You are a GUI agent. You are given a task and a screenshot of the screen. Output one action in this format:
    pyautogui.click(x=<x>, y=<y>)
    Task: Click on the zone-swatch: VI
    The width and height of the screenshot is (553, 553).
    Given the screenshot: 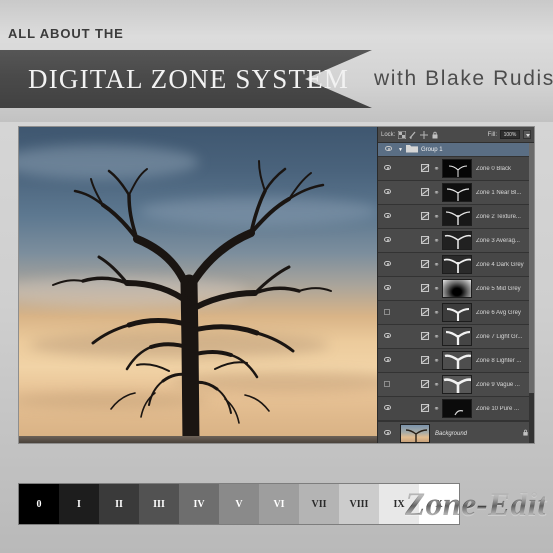 What is the action you would take?
    pyautogui.click(x=279, y=504)
    